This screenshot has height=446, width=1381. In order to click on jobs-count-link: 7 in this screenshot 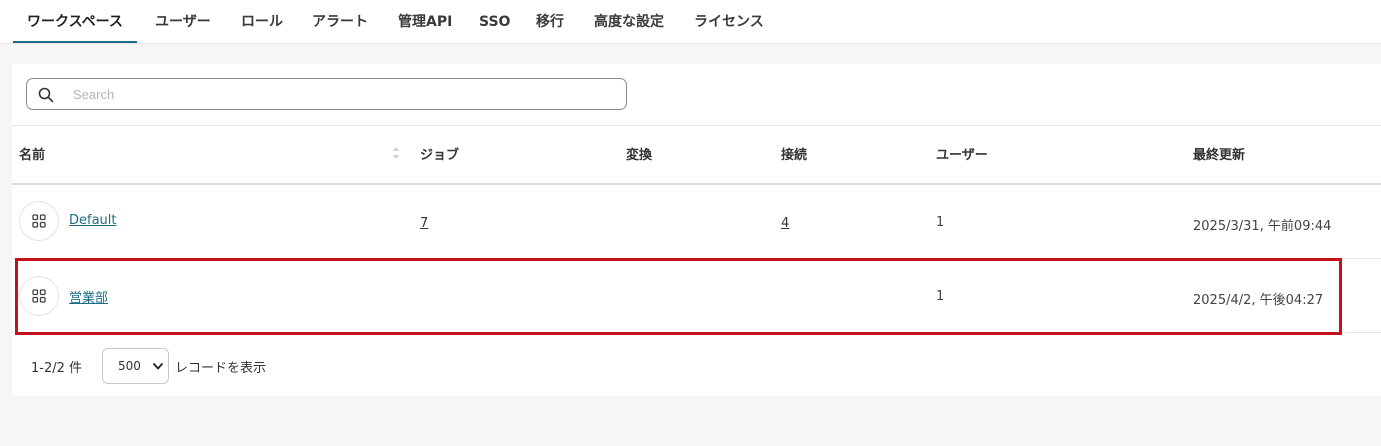, I will do `click(424, 223)`.